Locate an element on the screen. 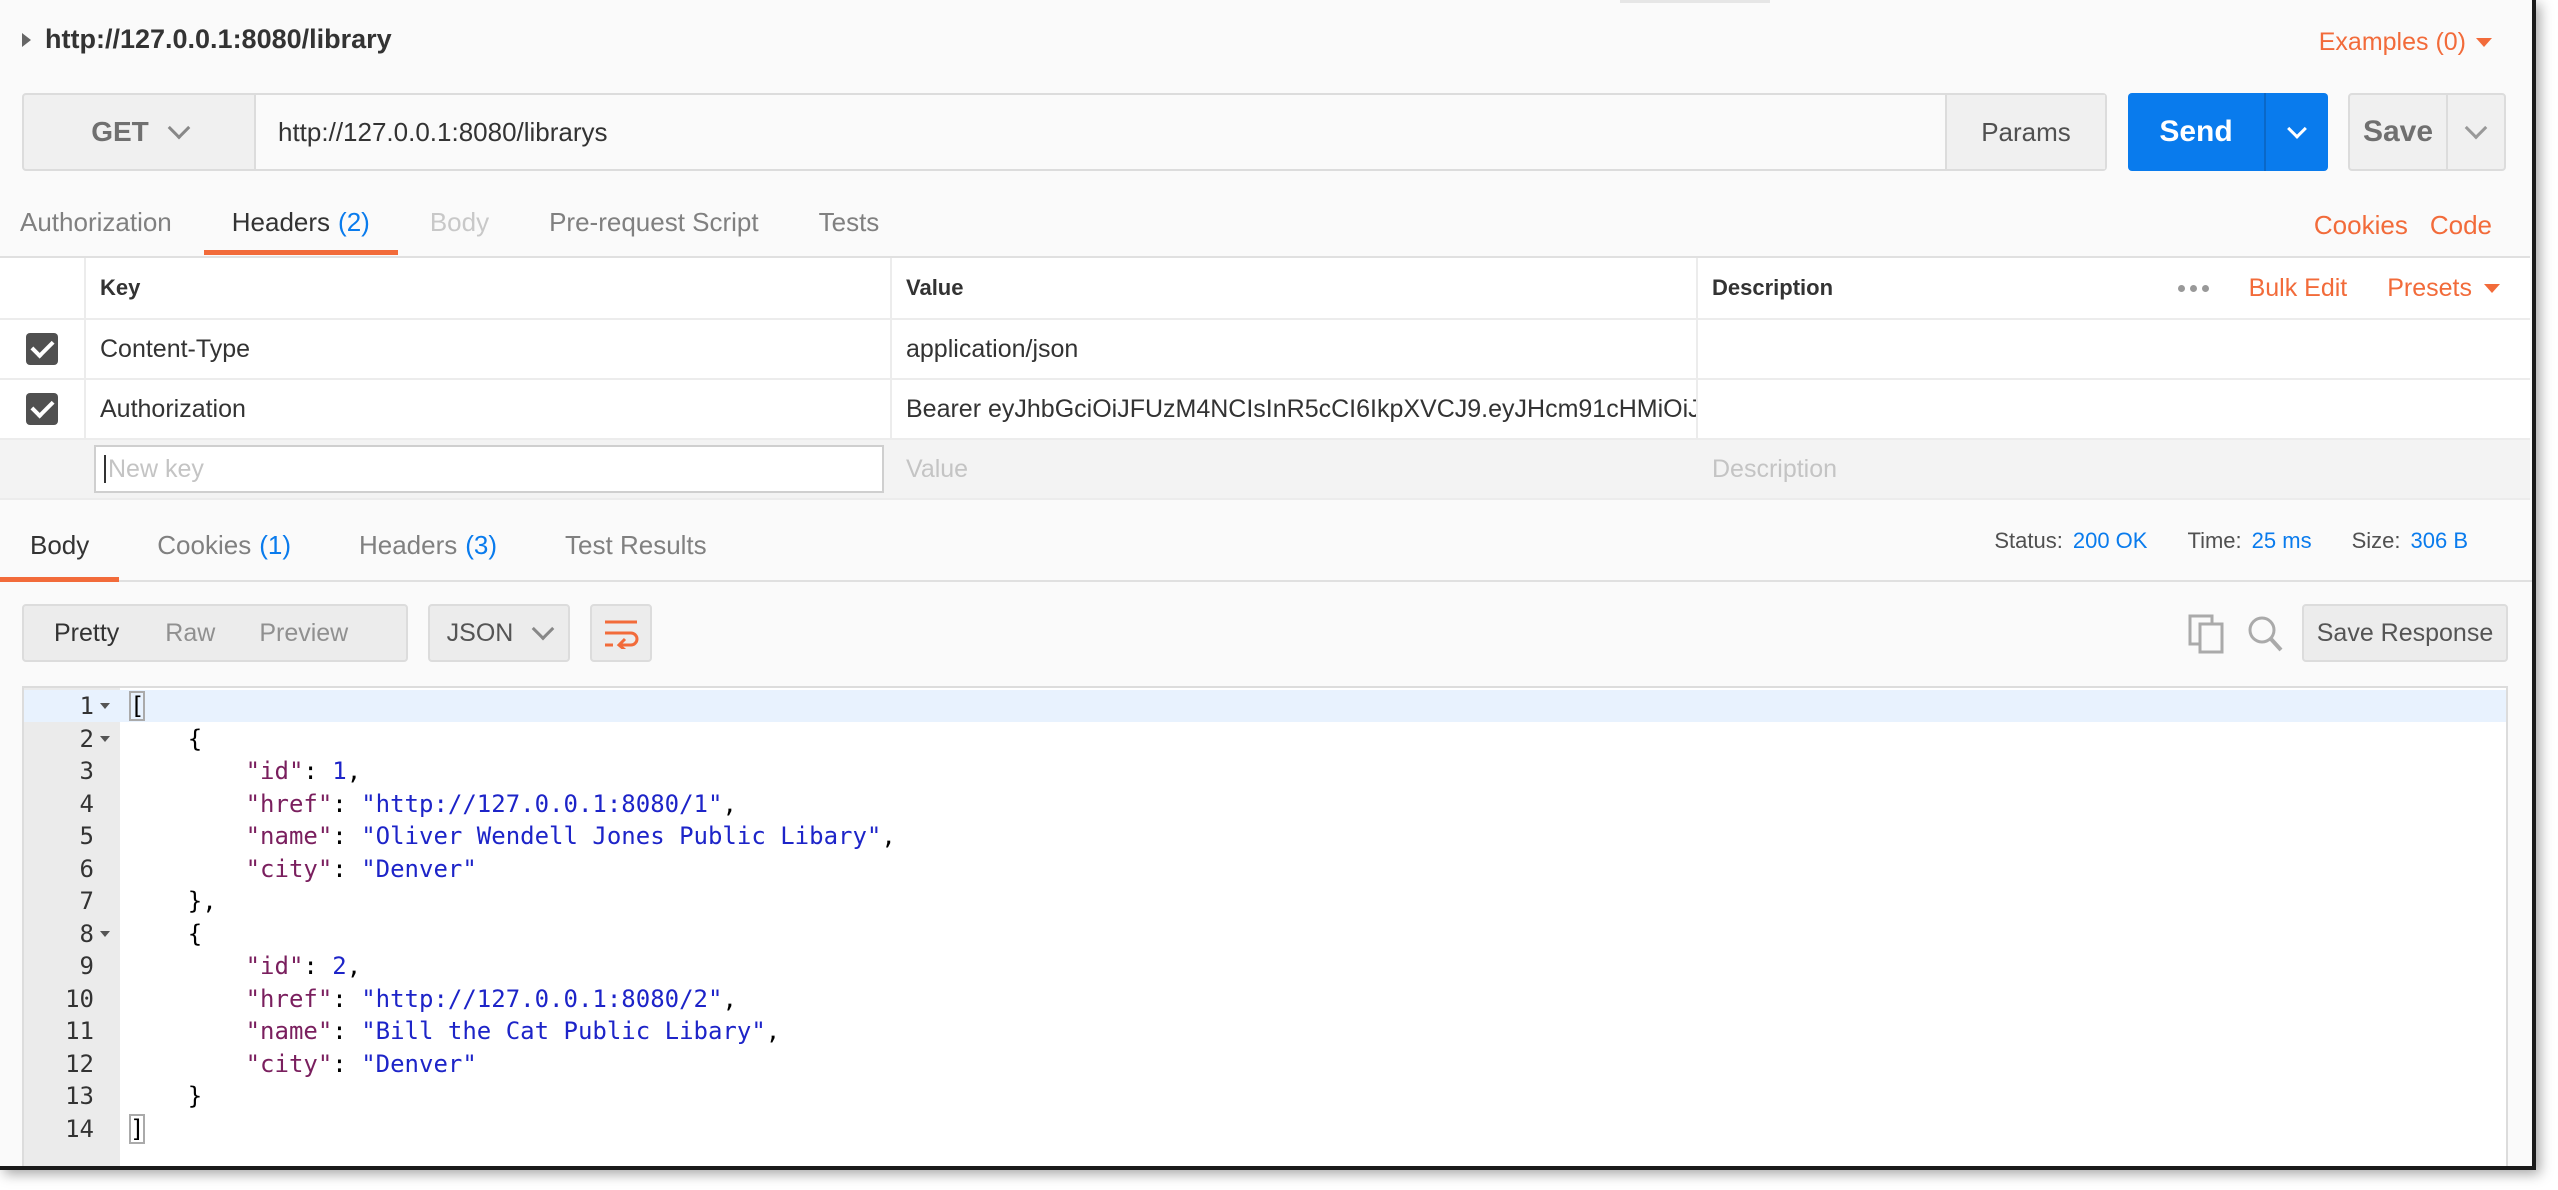  code-line: 2 { is located at coordinates (1265, 739).